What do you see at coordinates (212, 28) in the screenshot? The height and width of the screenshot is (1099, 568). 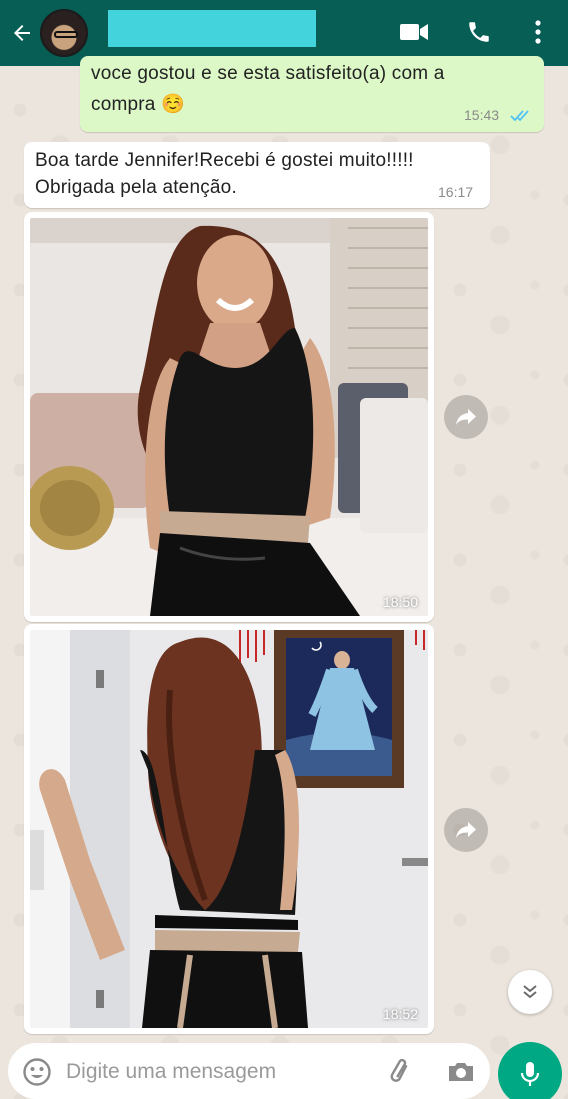 I see `contact-name-redacted` at bounding box center [212, 28].